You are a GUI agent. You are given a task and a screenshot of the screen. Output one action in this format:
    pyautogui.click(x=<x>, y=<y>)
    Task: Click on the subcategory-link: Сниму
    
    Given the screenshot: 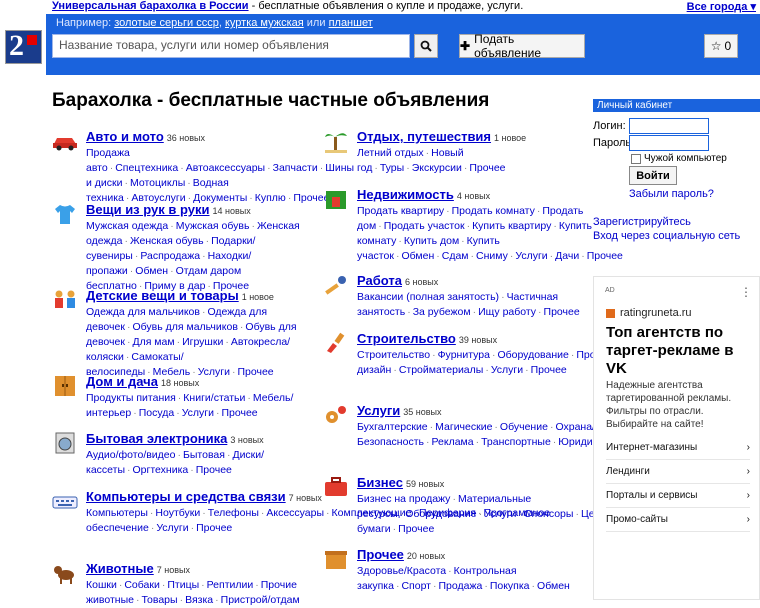 What is the action you would take?
    pyautogui.click(x=492, y=256)
    